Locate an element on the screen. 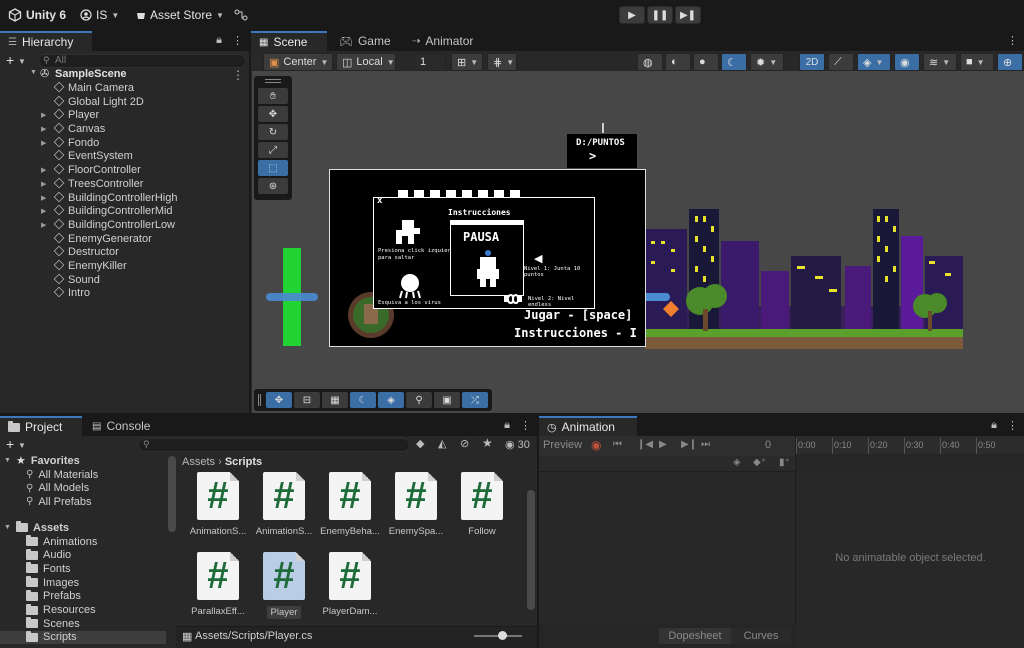 This screenshot has width=1024, height=648. dopesheet-tab: Dopesheet is located at coordinates (695, 636).